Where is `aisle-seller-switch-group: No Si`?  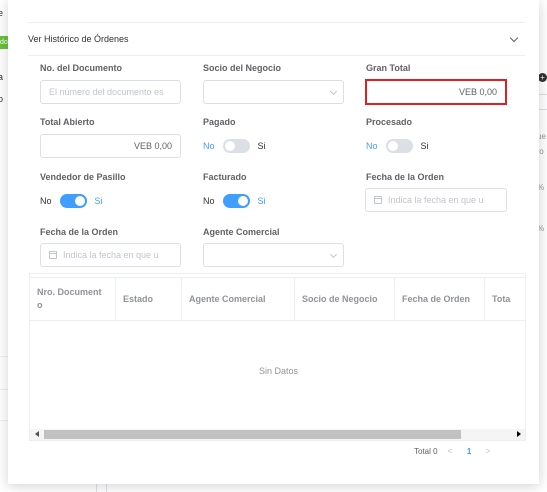 aisle-seller-switch-group: No Si is located at coordinates (71, 201).